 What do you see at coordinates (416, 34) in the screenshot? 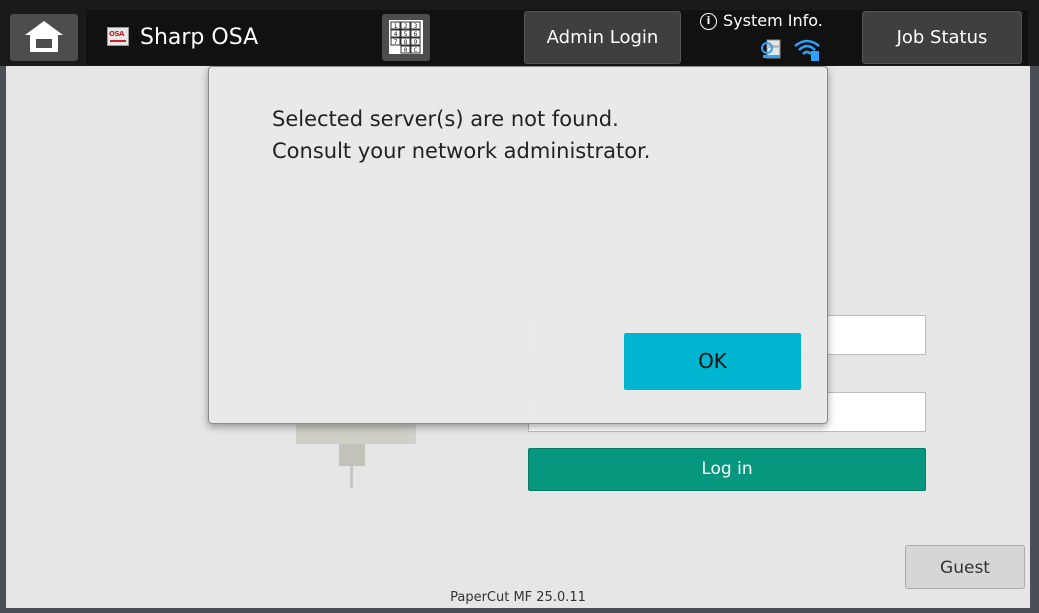
I see `keypad-key-label: 6` at bounding box center [416, 34].